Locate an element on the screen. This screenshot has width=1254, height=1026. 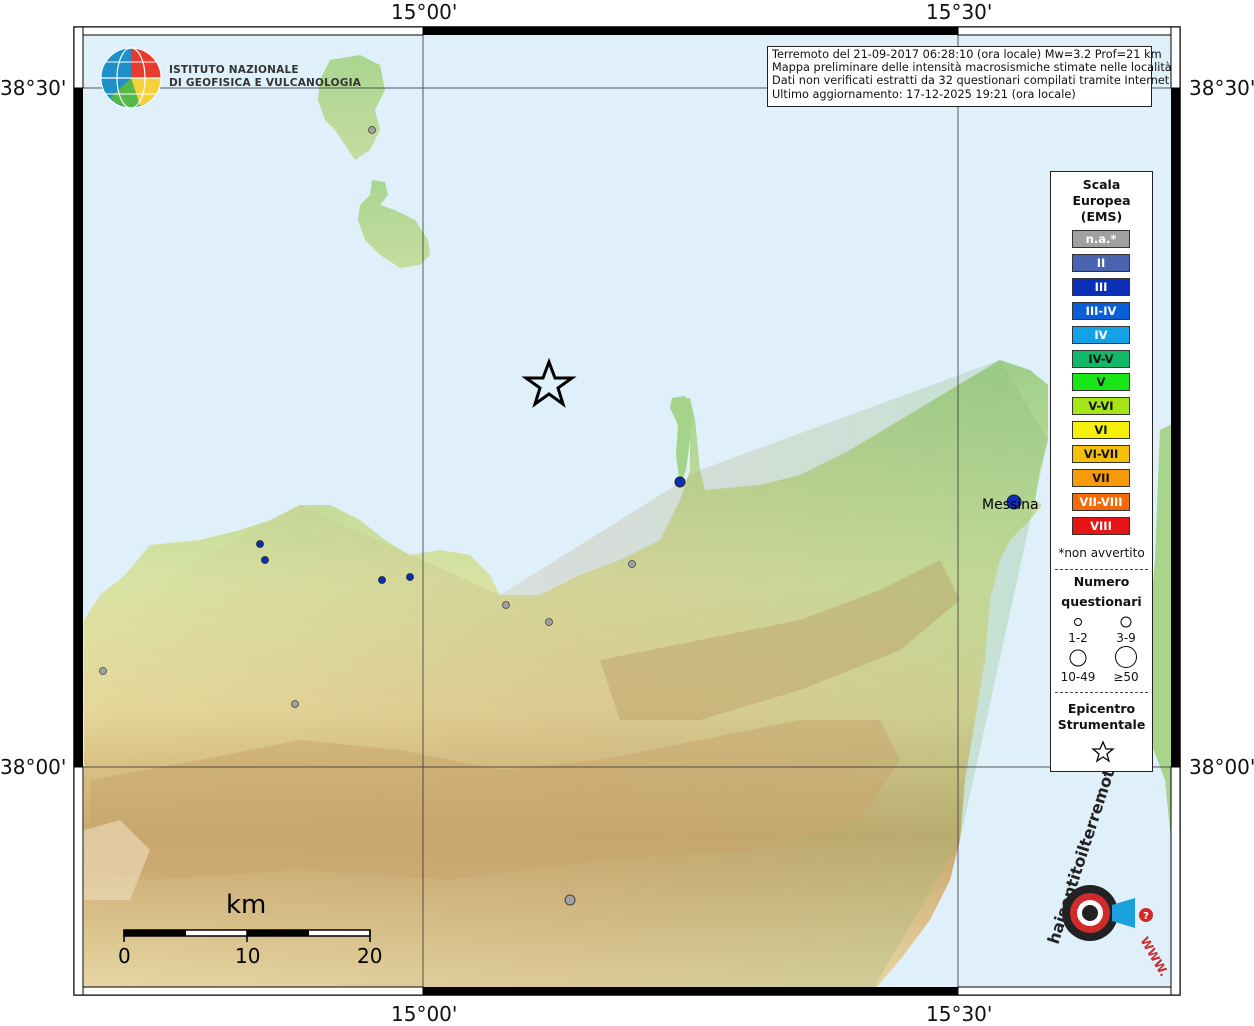
ems-swatch: VI is located at coordinates (1101, 430).